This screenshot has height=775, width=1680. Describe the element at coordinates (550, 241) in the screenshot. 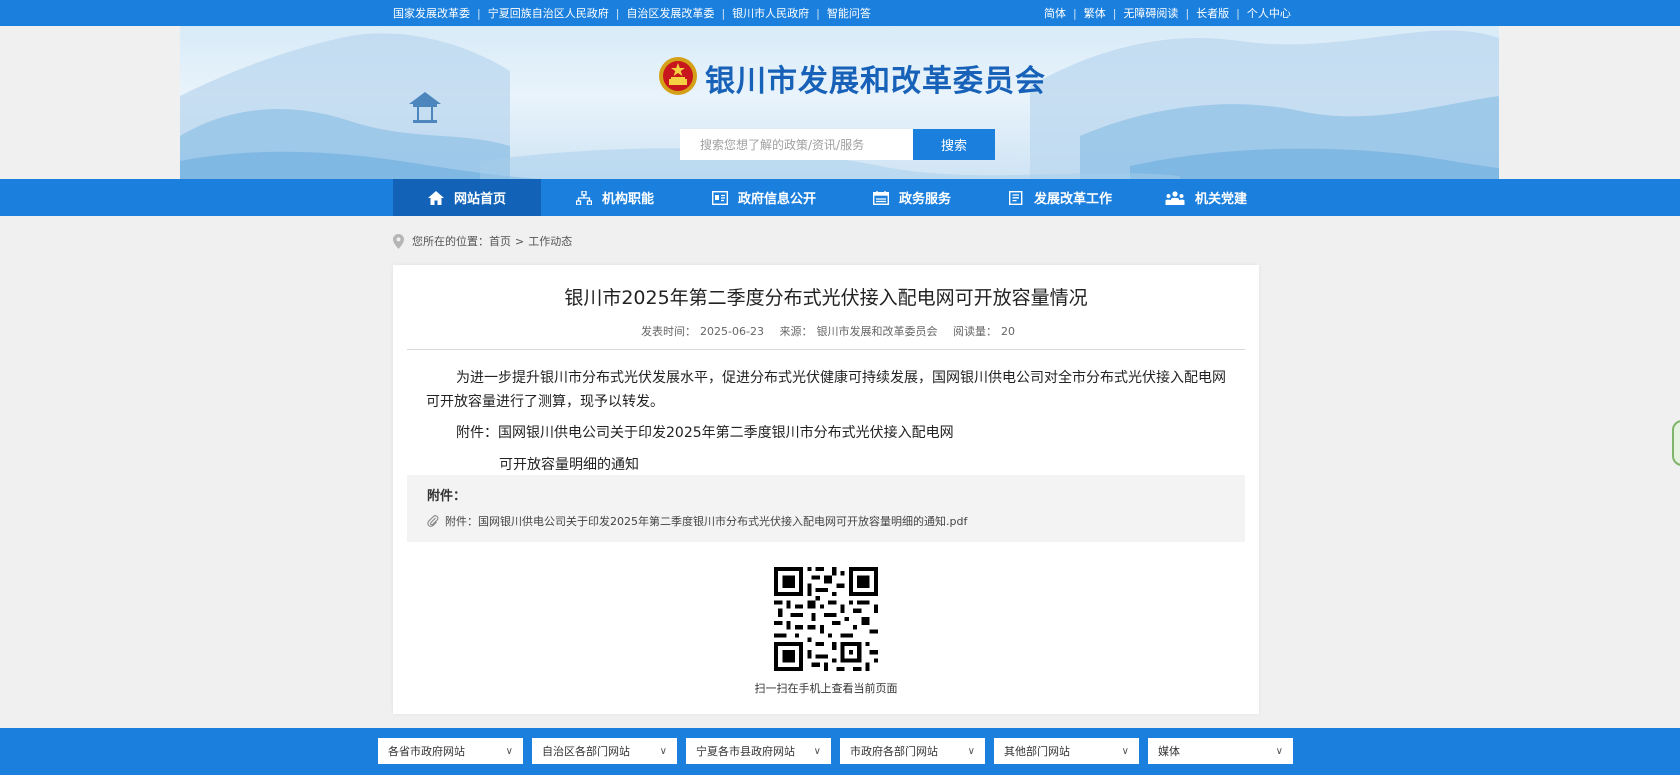

I see `breadcrumb-current-link: 工作动态` at that location.